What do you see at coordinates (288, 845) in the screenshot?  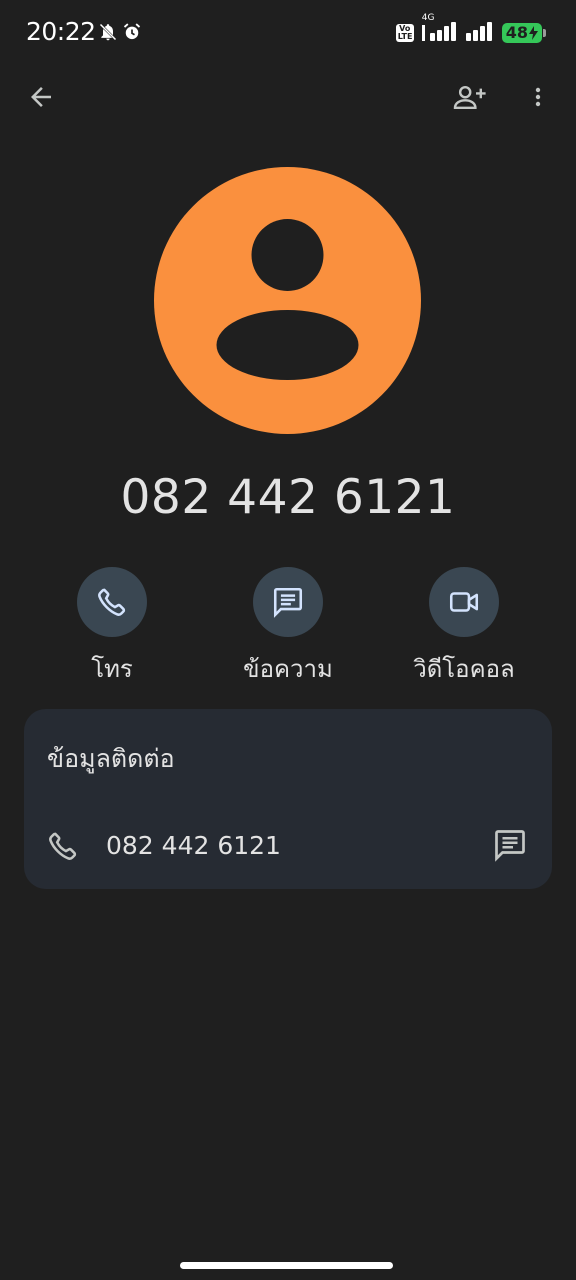 I see `phone-number-row: 082 442 6121` at bounding box center [288, 845].